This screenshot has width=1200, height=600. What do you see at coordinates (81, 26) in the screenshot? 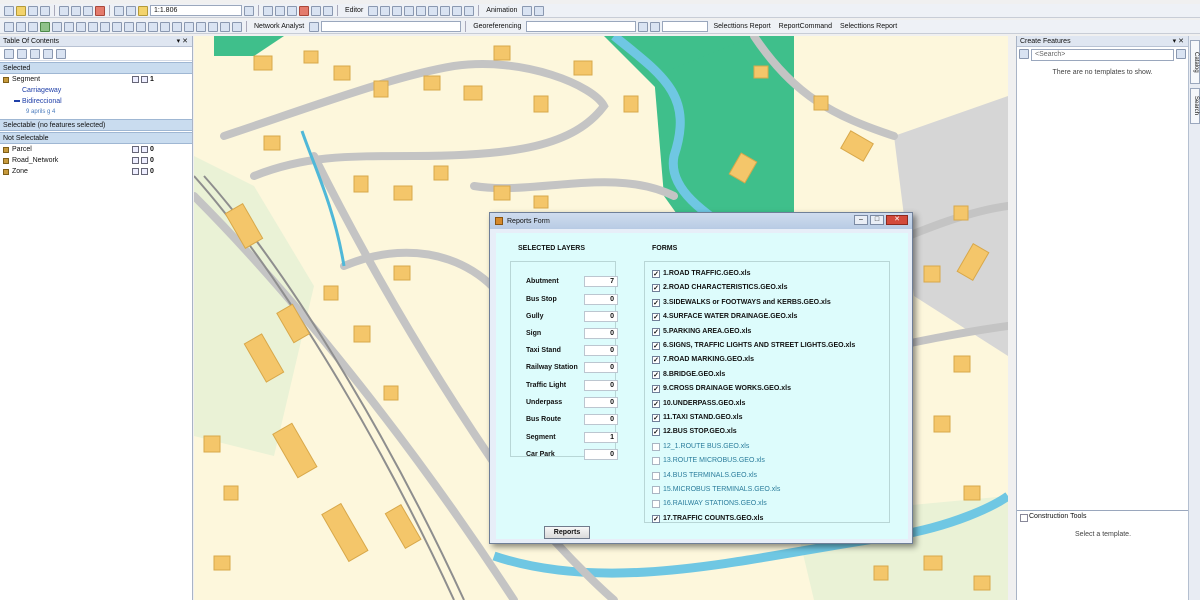
I see `back-arrow-icon` at bounding box center [81, 26].